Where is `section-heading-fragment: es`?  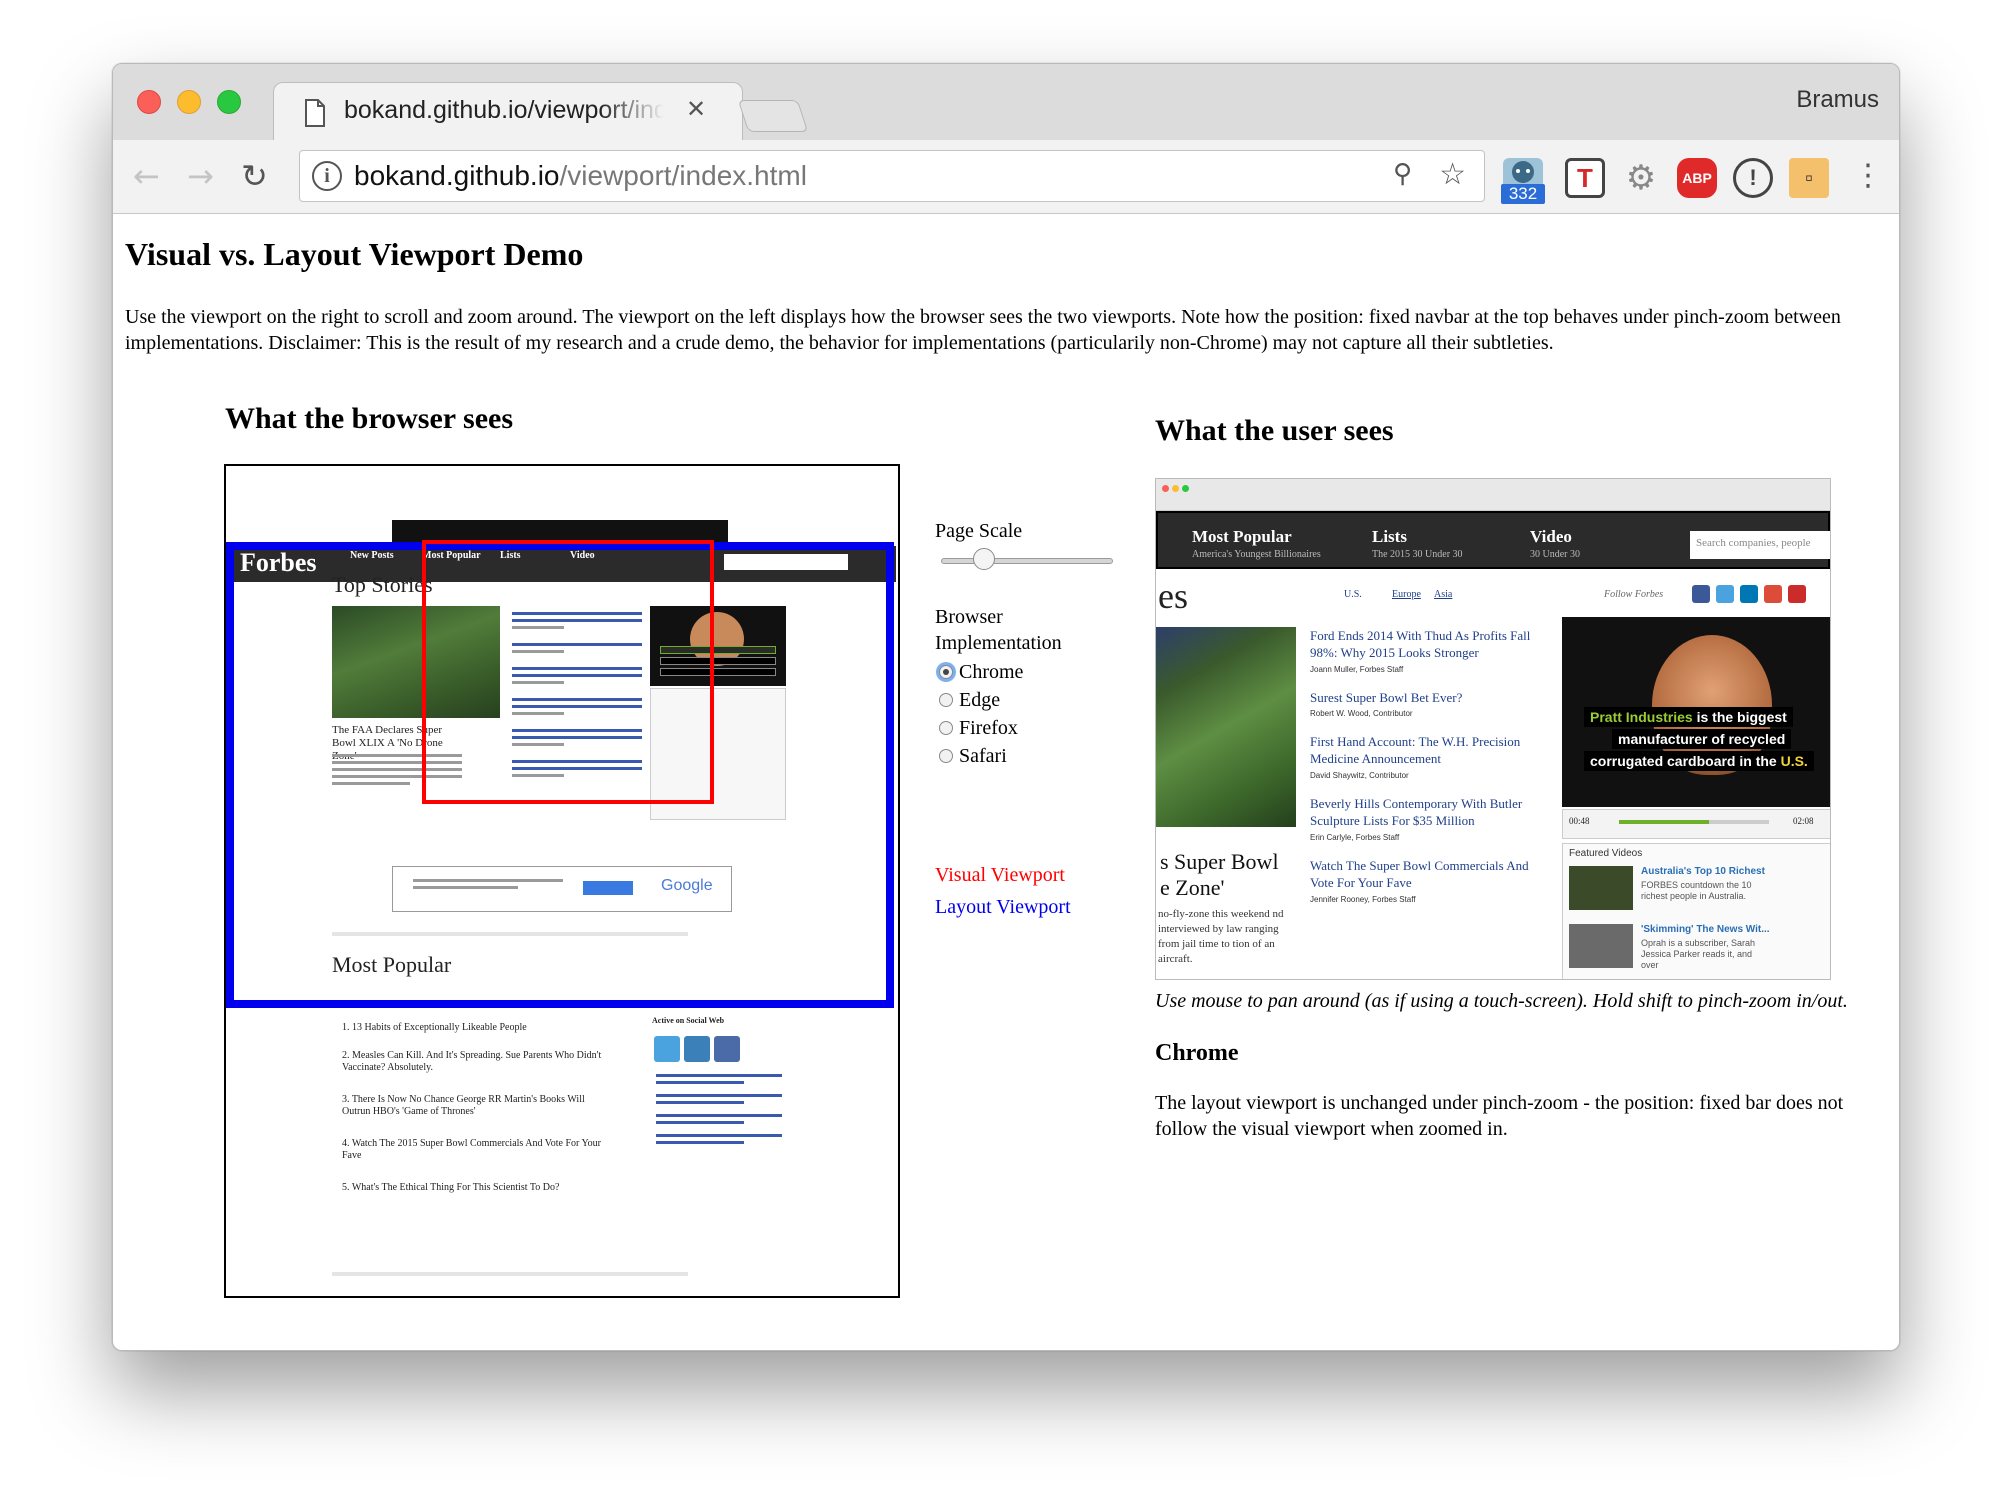
section-heading-fragment: es is located at coordinates (1173, 596).